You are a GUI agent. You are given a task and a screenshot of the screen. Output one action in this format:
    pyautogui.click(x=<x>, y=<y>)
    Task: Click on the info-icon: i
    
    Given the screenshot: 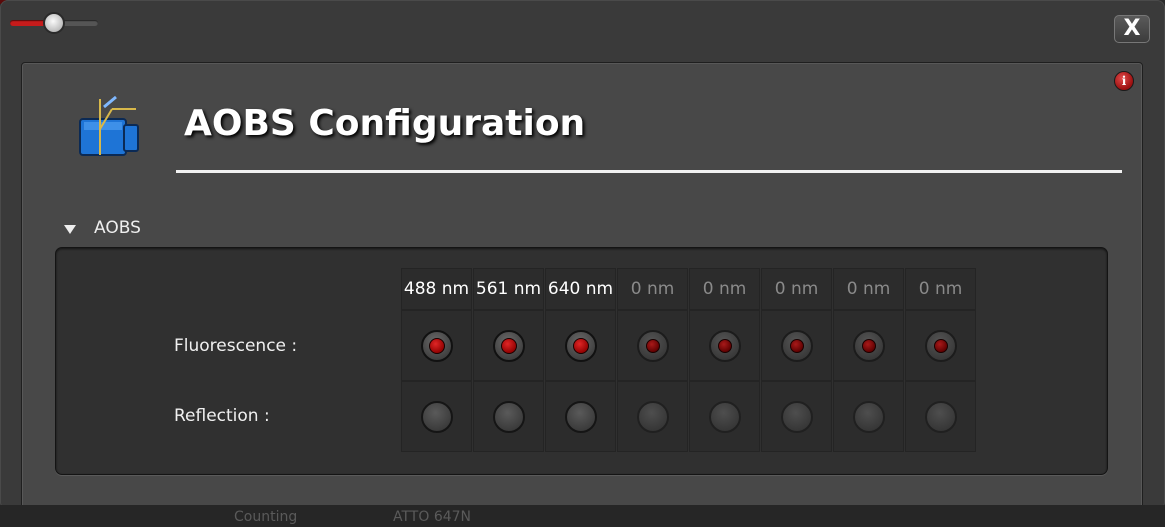 What is the action you would take?
    pyautogui.click(x=1124, y=81)
    